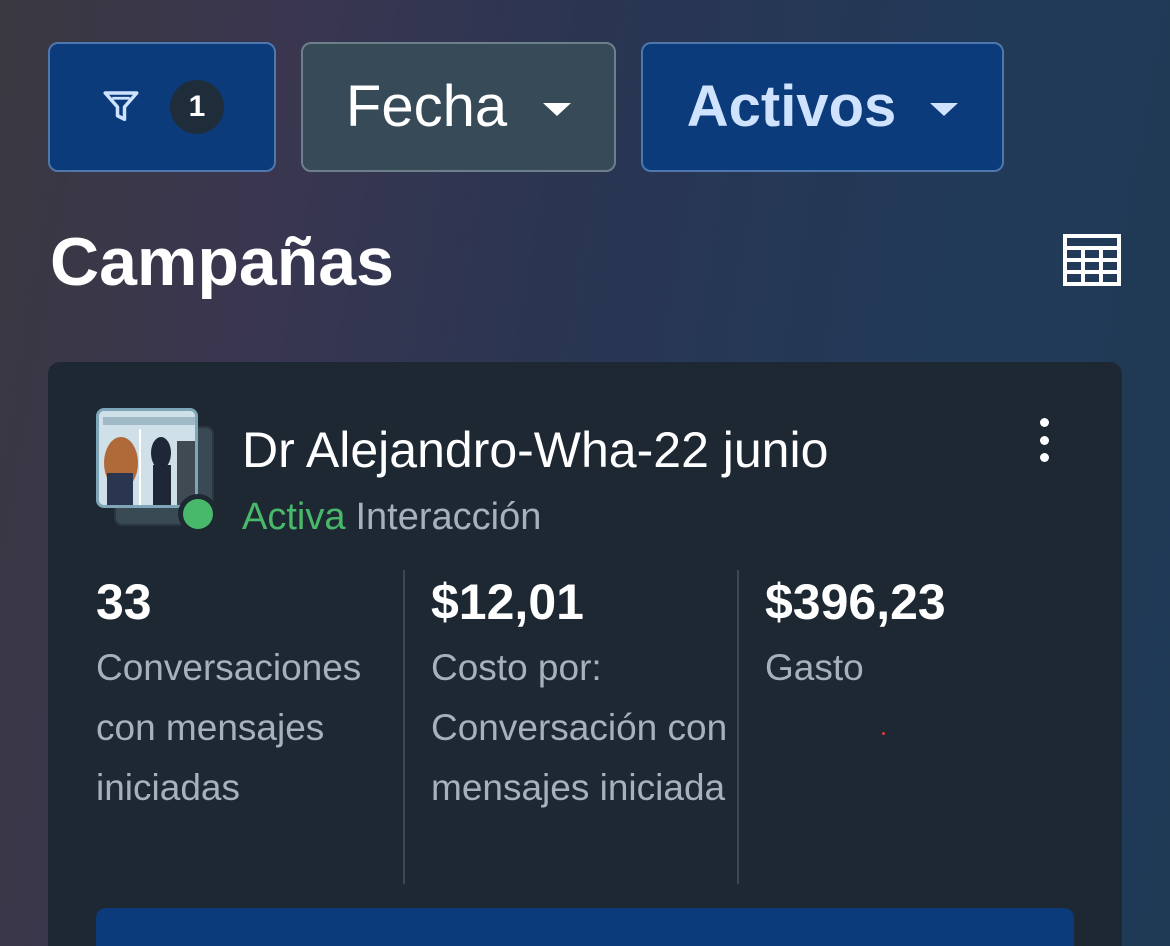 This screenshot has height=946, width=1170. Describe the element at coordinates (426, 106) in the screenshot. I see `date-dropdown-label: Fecha` at that location.